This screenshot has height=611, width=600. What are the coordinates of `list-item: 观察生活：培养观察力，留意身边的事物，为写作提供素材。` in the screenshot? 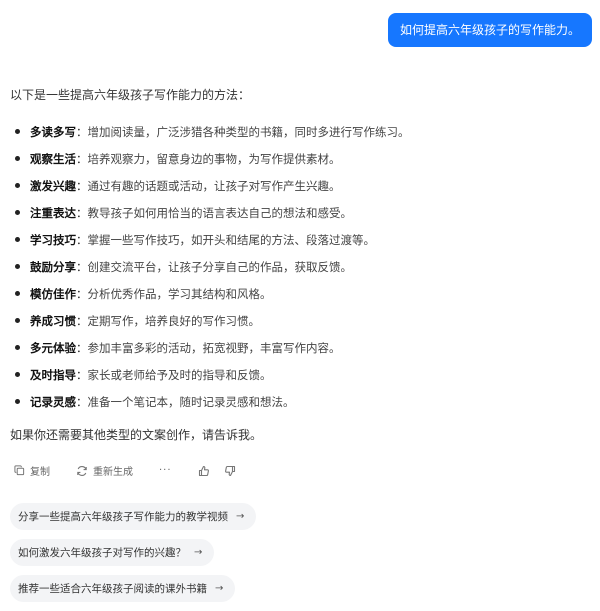 It's located at (301, 158).